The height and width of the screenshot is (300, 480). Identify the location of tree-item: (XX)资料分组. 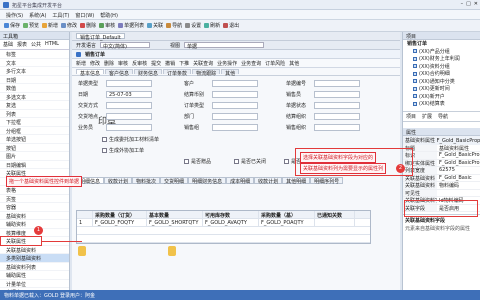
(441, 67).